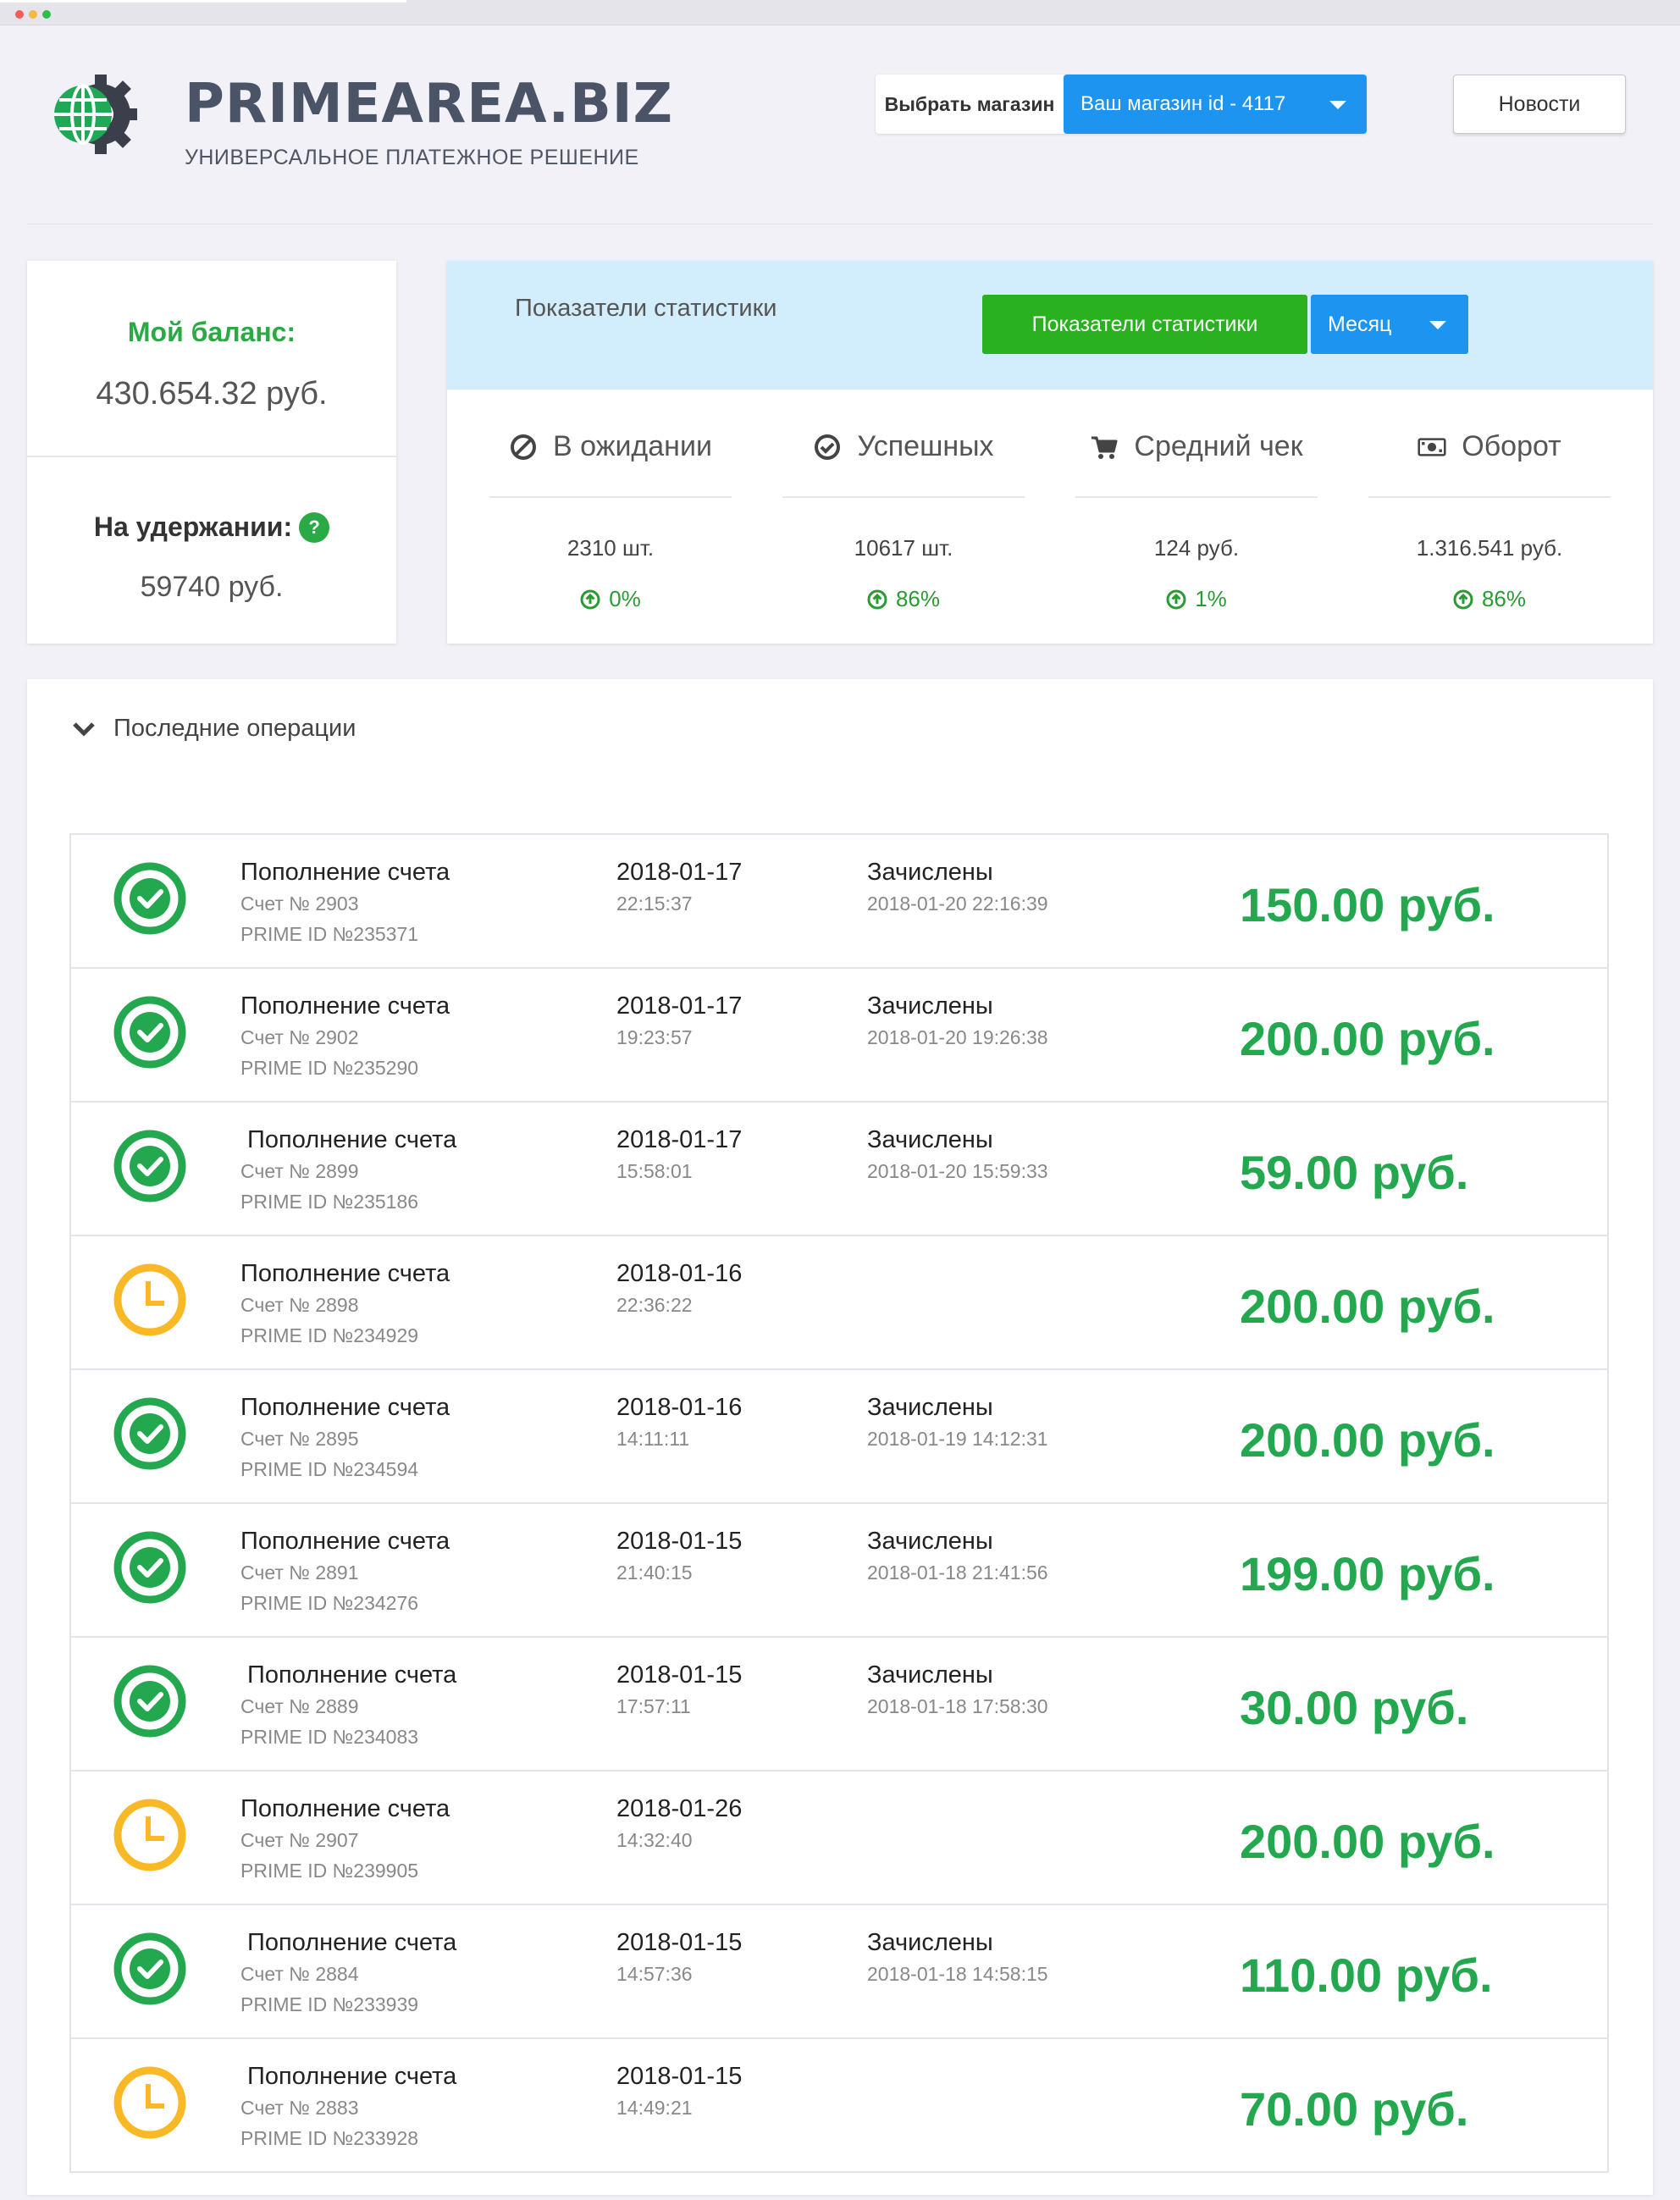  Describe the element at coordinates (329, 2138) in the screenshot. I see `operation-prime-id: PRIME ID №233928` at that location.